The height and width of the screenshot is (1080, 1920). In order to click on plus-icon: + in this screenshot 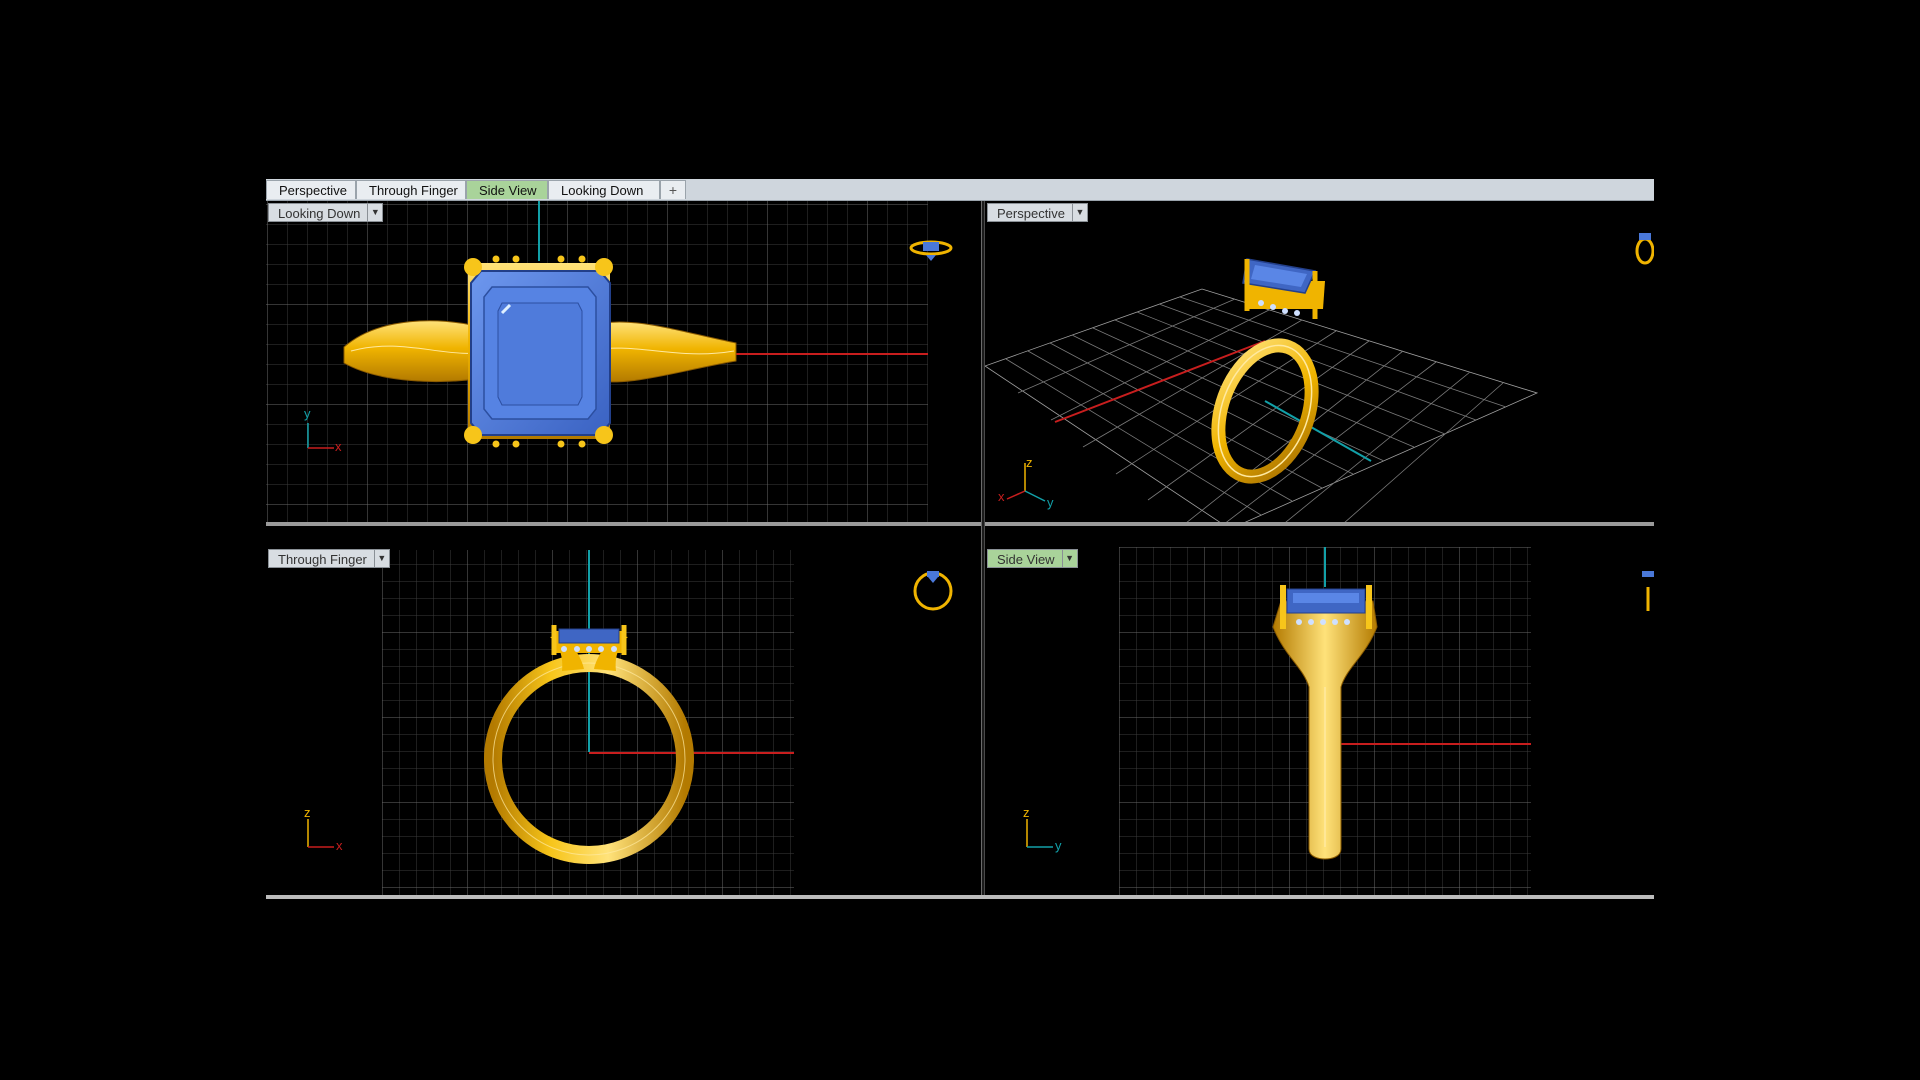, I will do `click(673, 190)`.